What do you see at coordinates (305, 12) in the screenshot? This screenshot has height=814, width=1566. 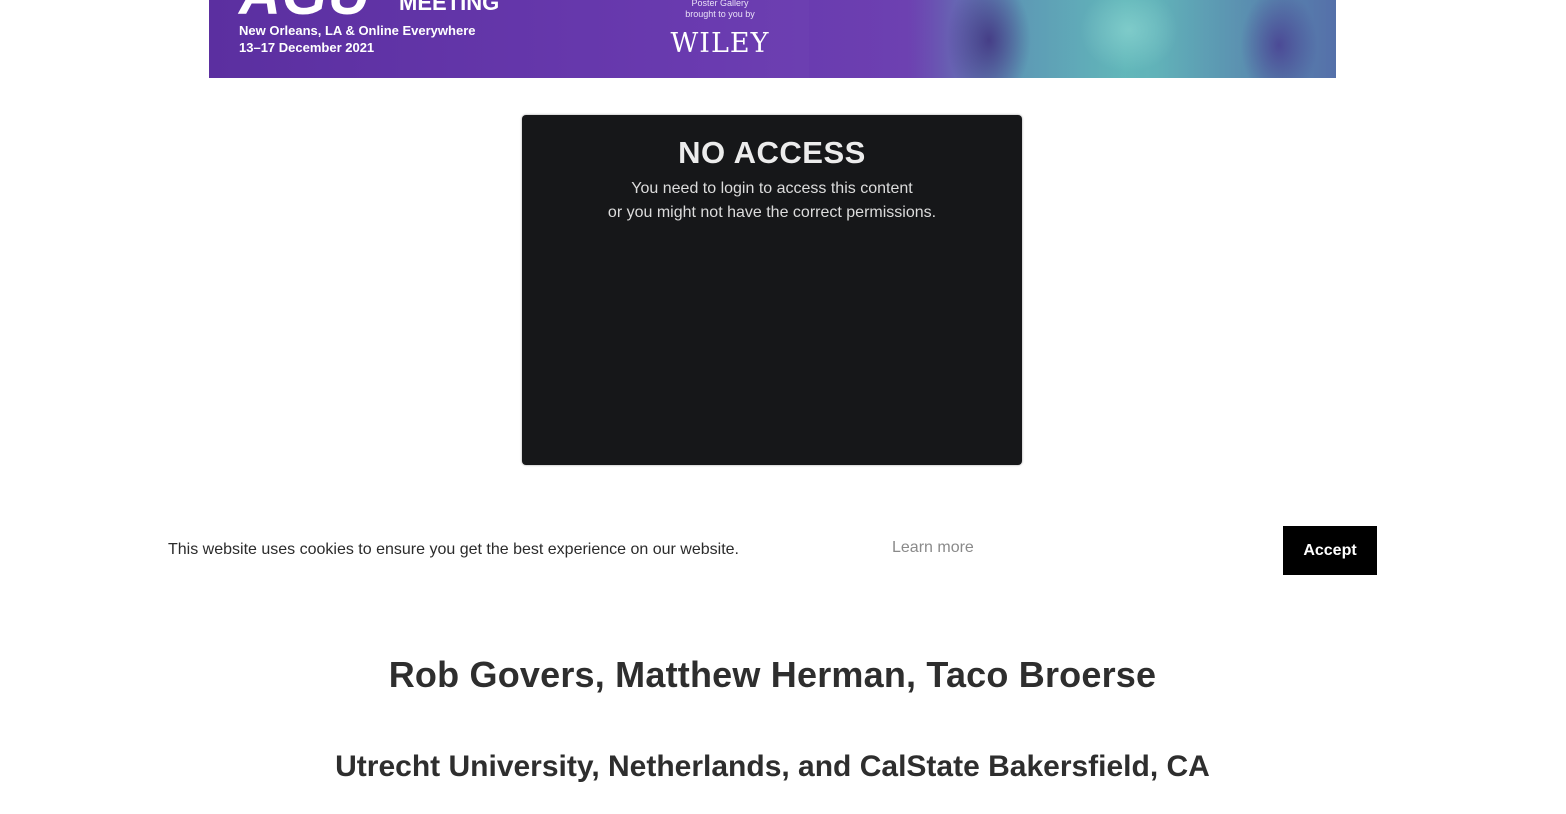 I see `banner-logo: AGU` at bounding box center [305, 12].